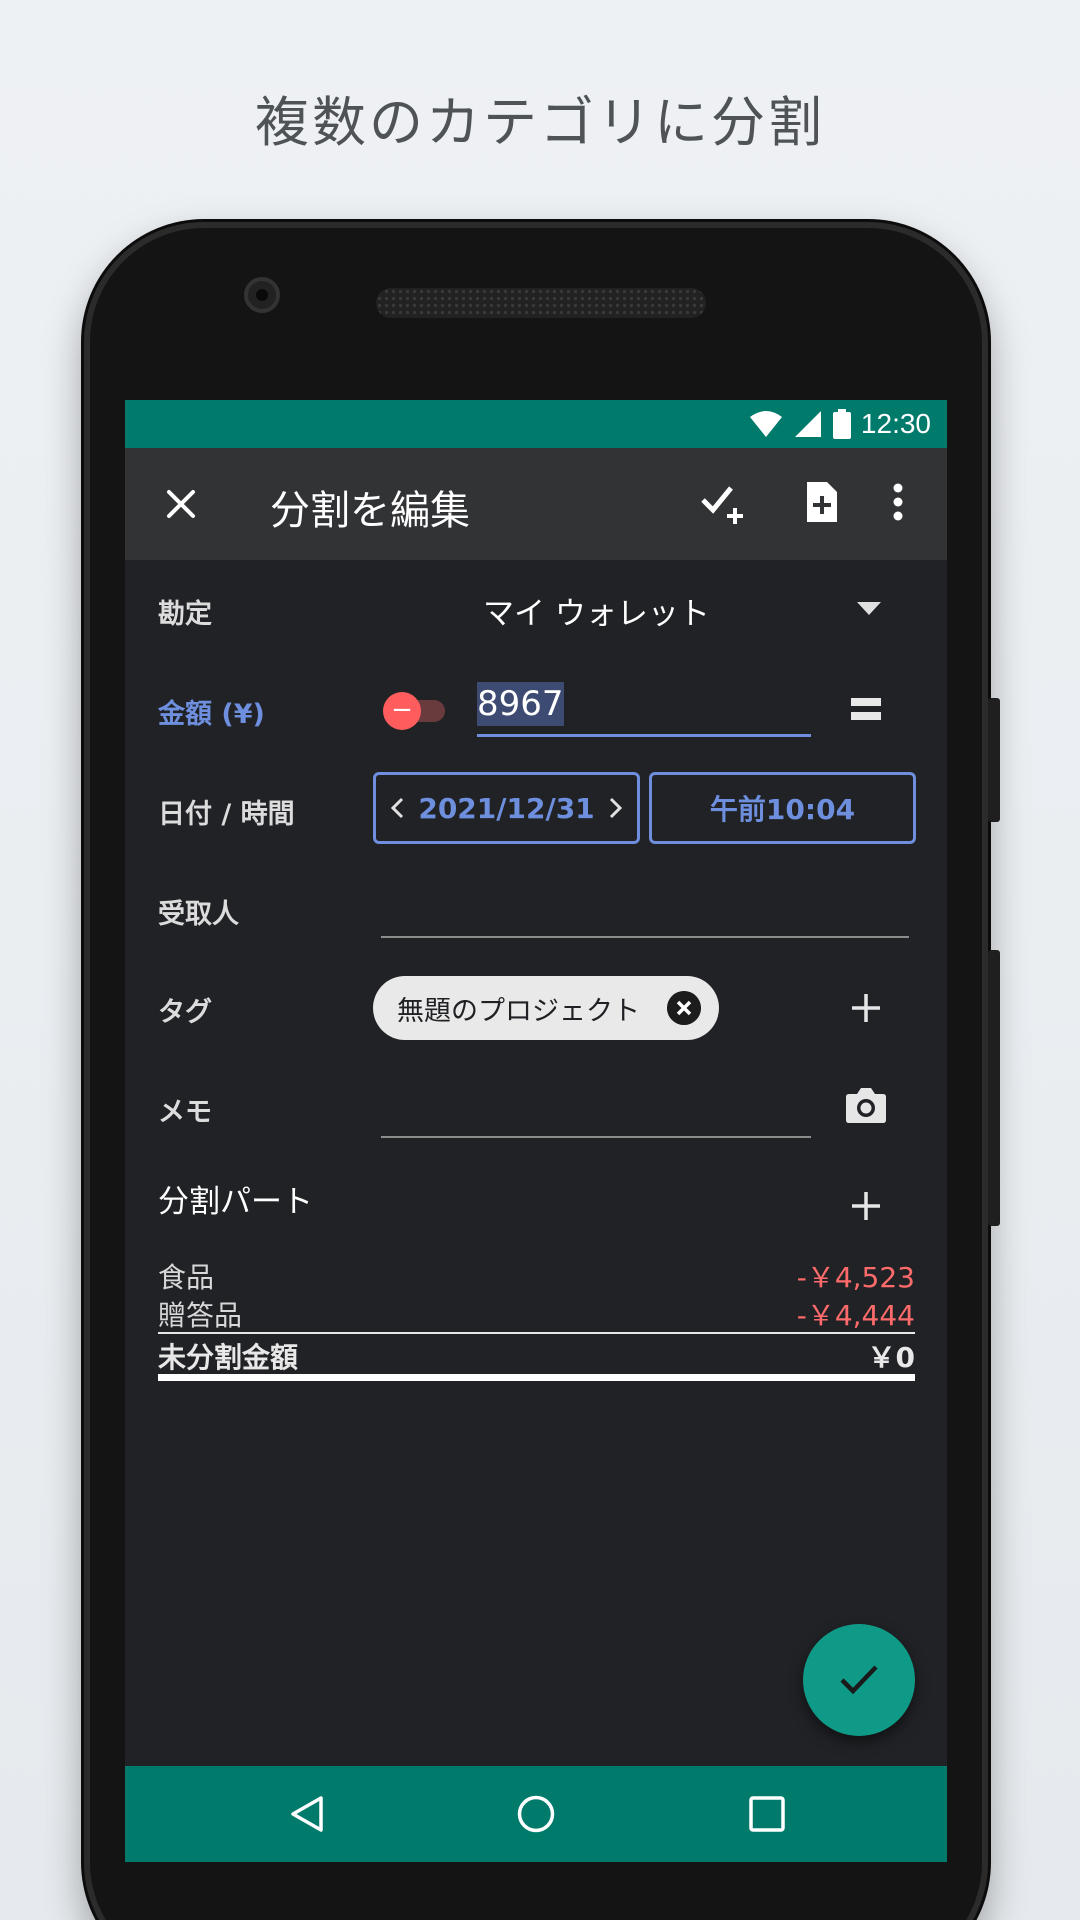  What do you see at coordinates (518, 1011) in the screenshot?
I see `tag-chip-label: 無題のプロジェクト` at bounding box center [518, 1011].